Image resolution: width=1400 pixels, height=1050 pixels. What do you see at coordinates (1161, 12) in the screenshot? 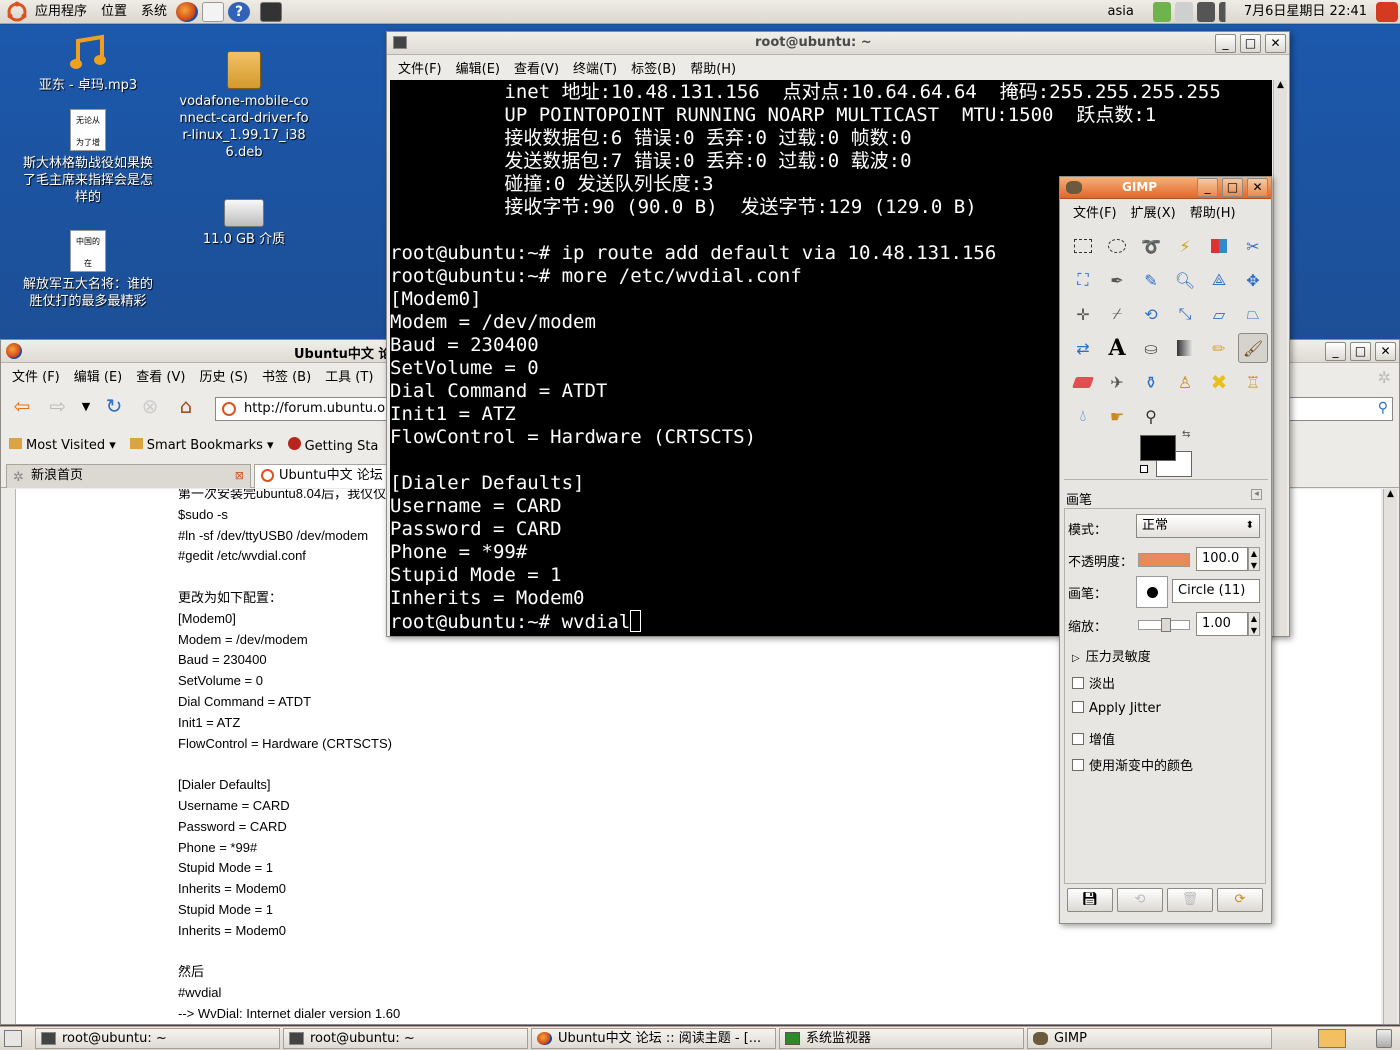
I see `network-status-icon` at bounding box center [1161, 12].